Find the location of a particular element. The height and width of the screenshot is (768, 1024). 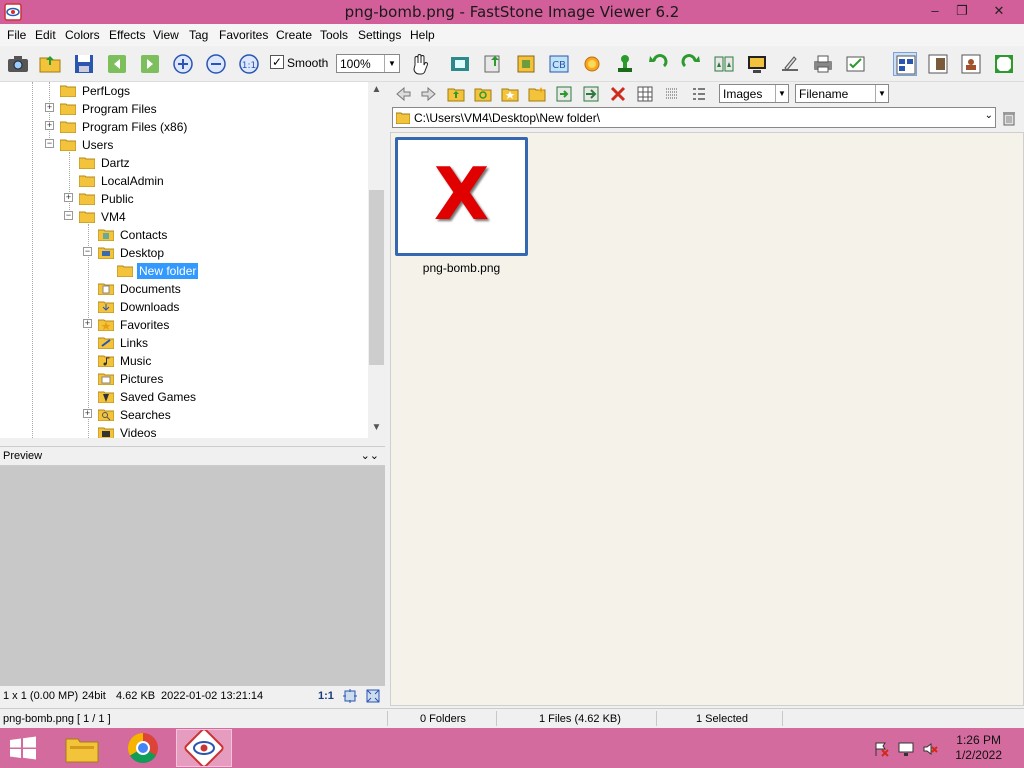

tree-item-downloads: Downloads is located at coordinates (139, 307).